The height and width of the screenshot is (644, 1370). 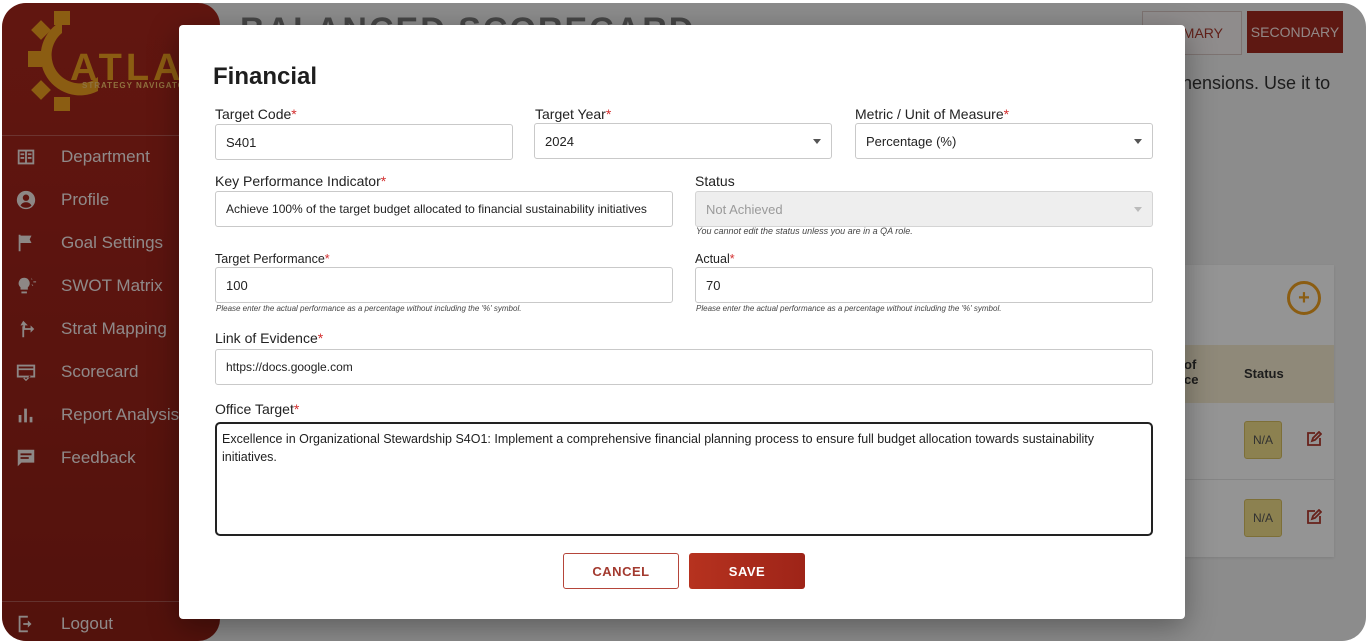 What do you see at coordinates (364, 142) in the screenshot?
I see `target-code-field: S401` at bounding box center [364, 142].